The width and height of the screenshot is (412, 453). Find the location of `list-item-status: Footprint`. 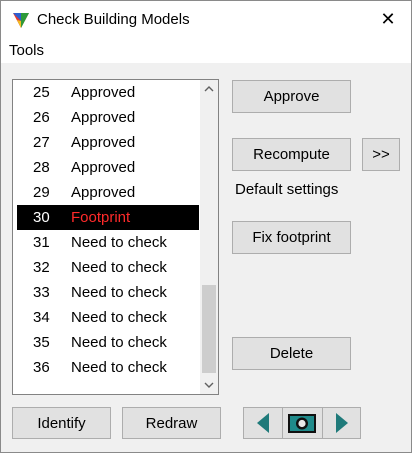

list-item-status: Footprint is located at coordinates (101, 217).